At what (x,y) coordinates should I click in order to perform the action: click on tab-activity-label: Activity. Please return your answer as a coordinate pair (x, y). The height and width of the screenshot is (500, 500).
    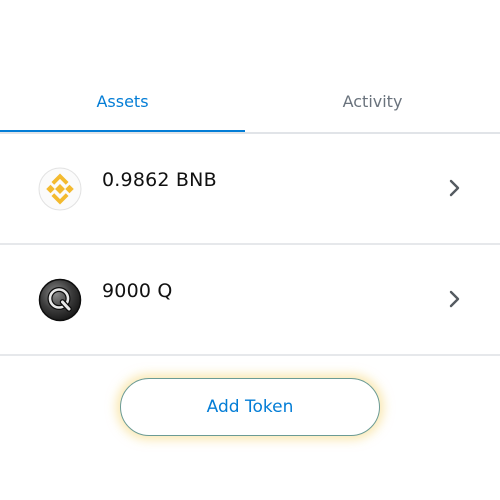
    Looking at the image, I should click on (372, 101).